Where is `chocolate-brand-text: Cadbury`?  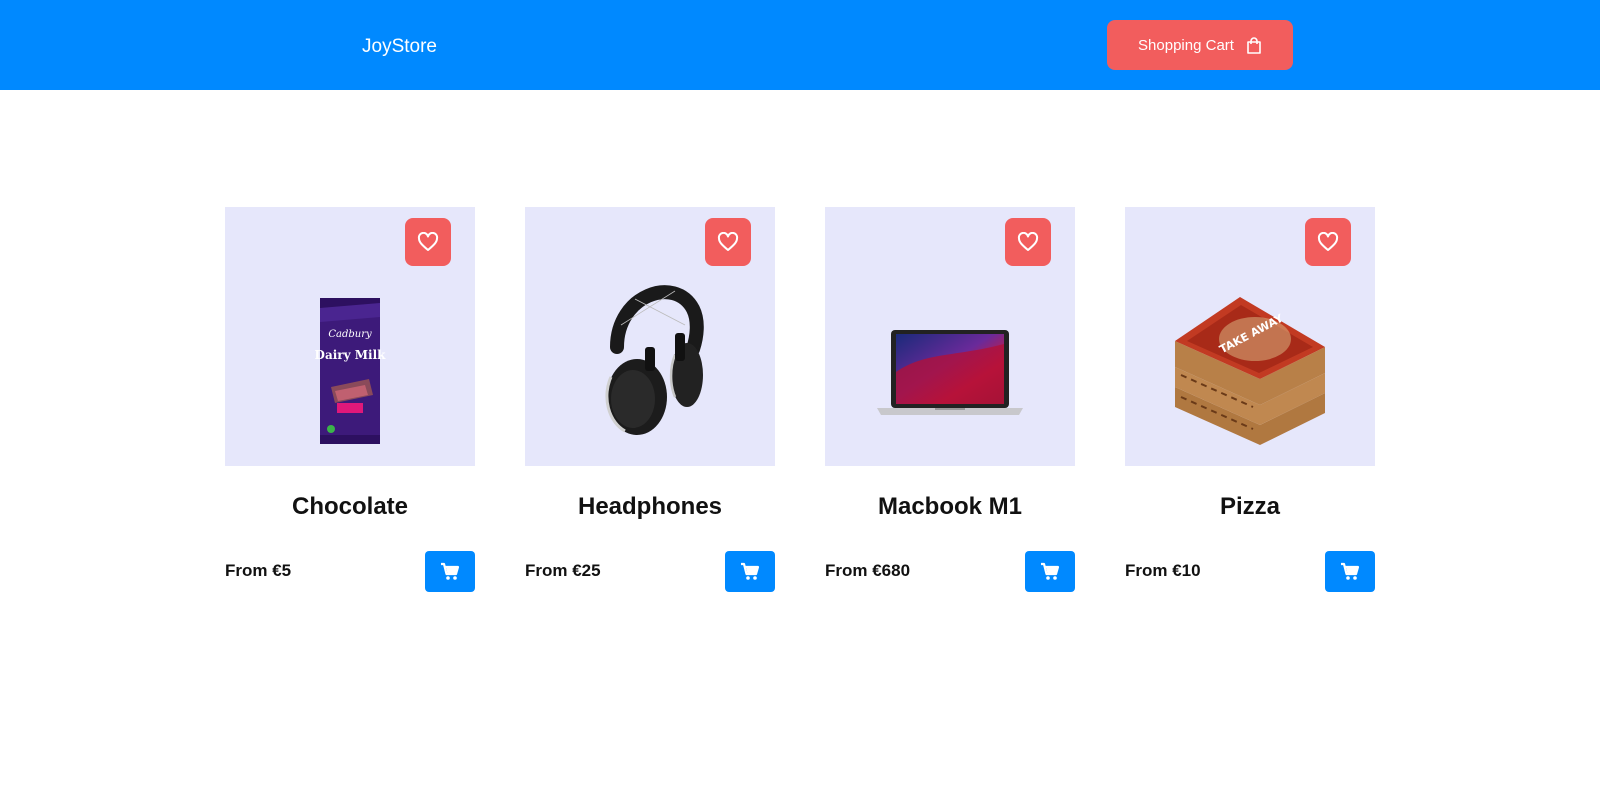
chocolate-brand-text: Cadbury is located at coordinates (350, 334).